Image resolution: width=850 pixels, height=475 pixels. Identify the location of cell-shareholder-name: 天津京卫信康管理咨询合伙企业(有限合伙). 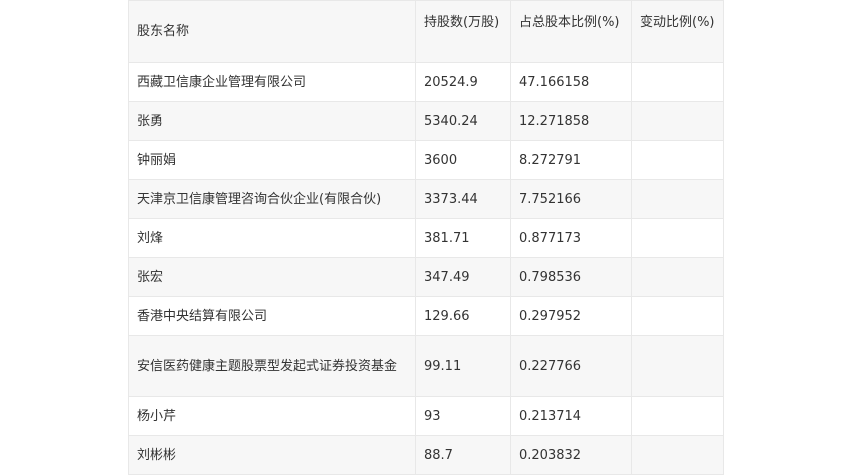
(272, 199).